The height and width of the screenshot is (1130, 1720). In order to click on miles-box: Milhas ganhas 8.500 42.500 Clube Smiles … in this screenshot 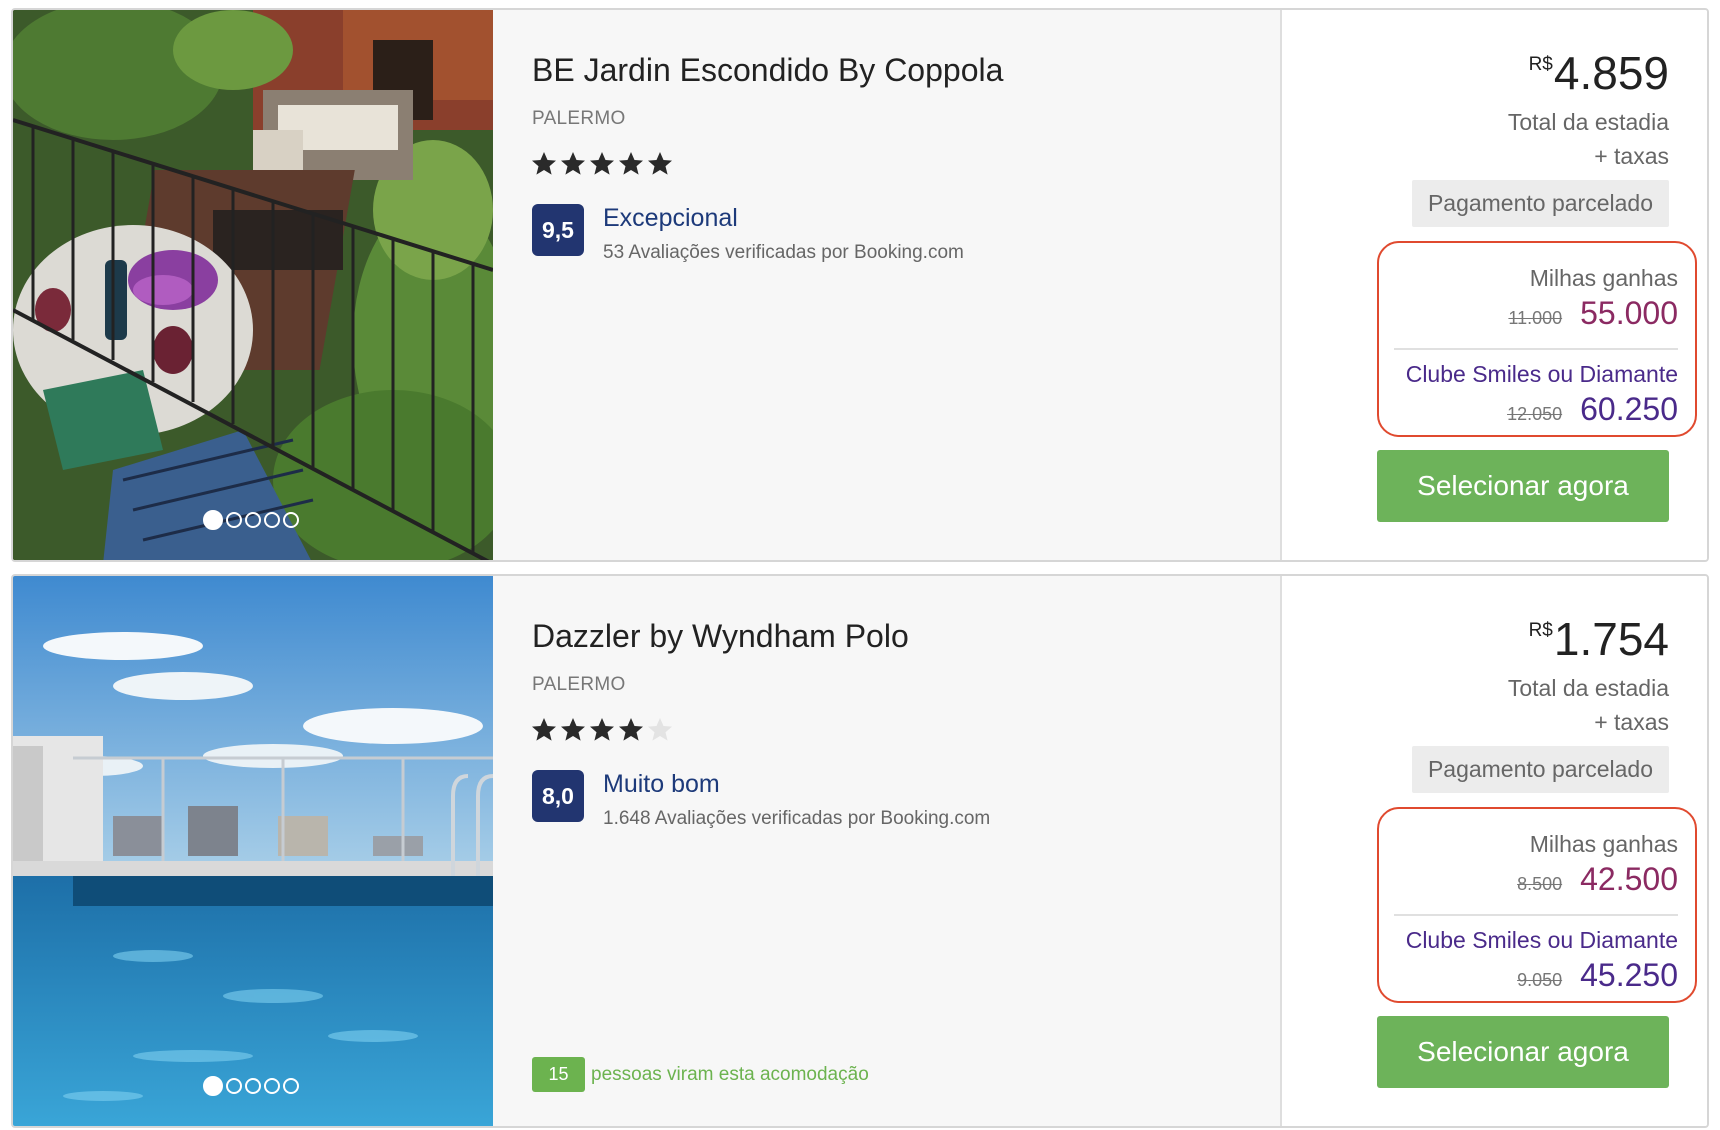, I will do `click(1537, 905)`.